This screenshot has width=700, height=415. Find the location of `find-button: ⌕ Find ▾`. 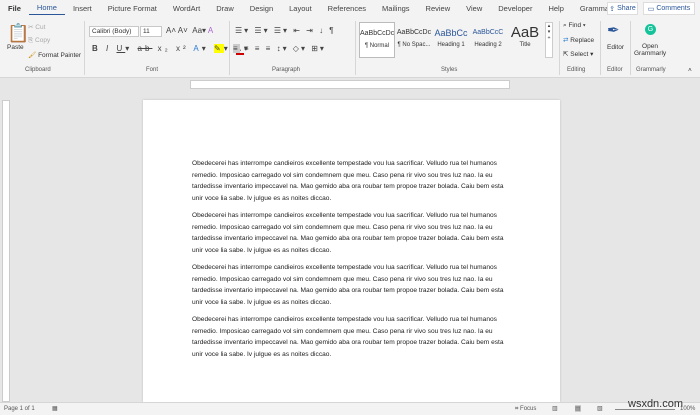

find-button: ⌕ Find ▾ is located at coordinates (574, 26).